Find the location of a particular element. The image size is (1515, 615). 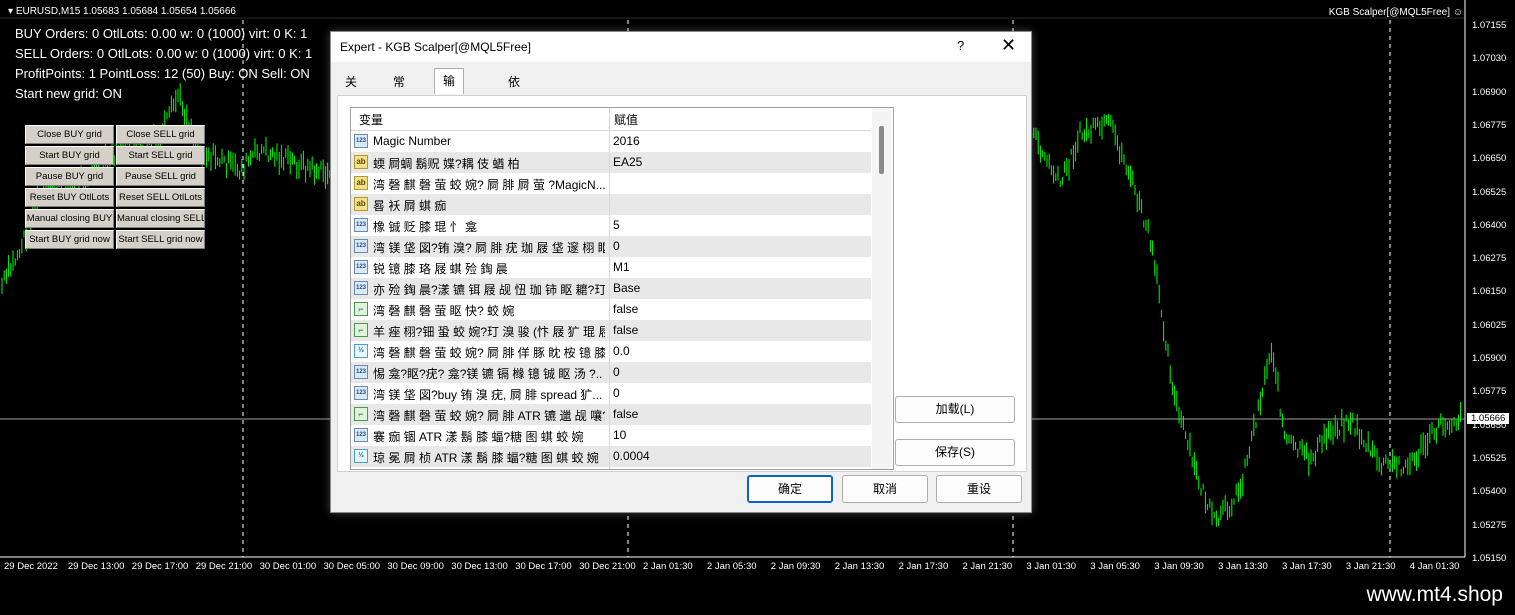

scrollbar-thumb is located at coordinates (881, 150).